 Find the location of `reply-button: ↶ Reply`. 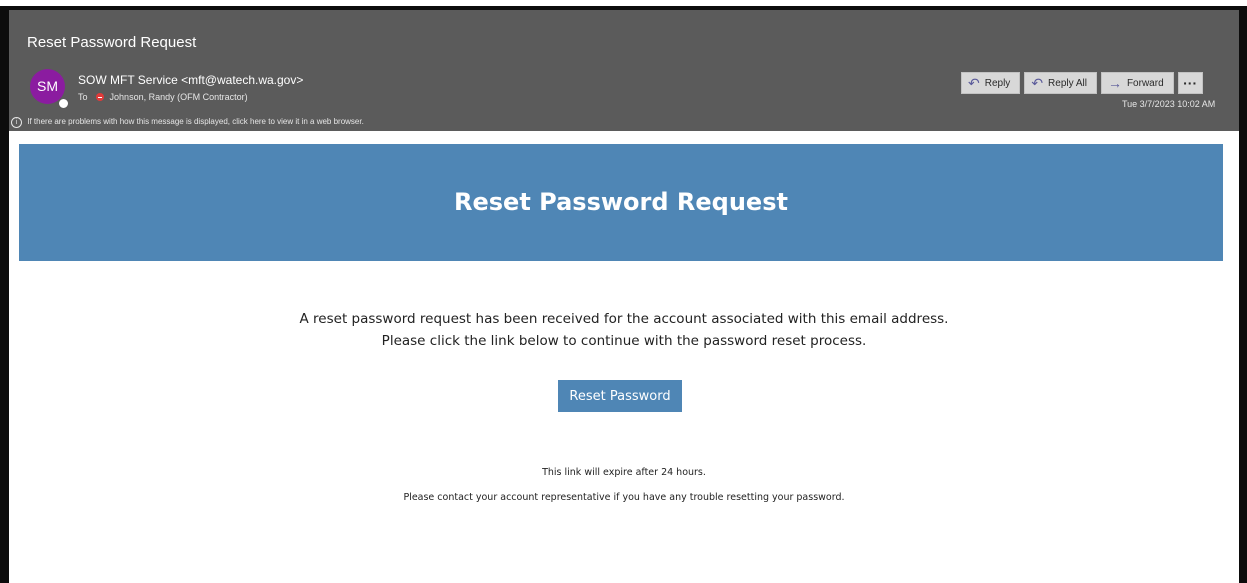

reply-button: ↶ Reply is located at coordinates (991, 83).